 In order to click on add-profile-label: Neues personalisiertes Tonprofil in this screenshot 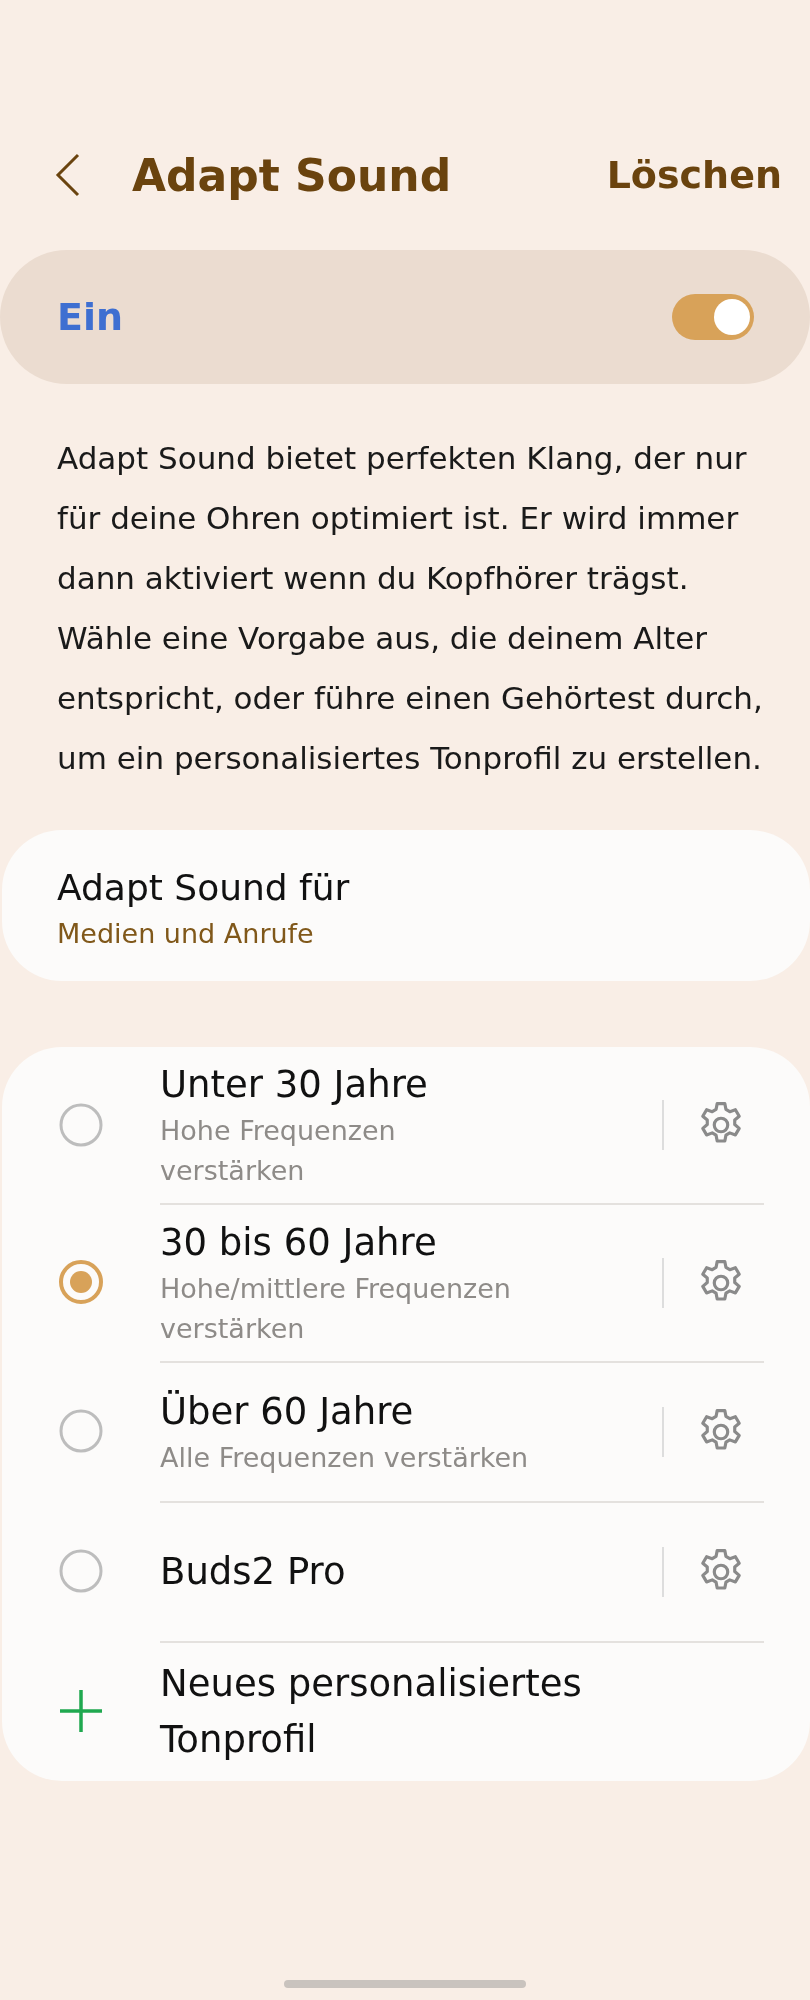, I will do `click(390, 1712)`.